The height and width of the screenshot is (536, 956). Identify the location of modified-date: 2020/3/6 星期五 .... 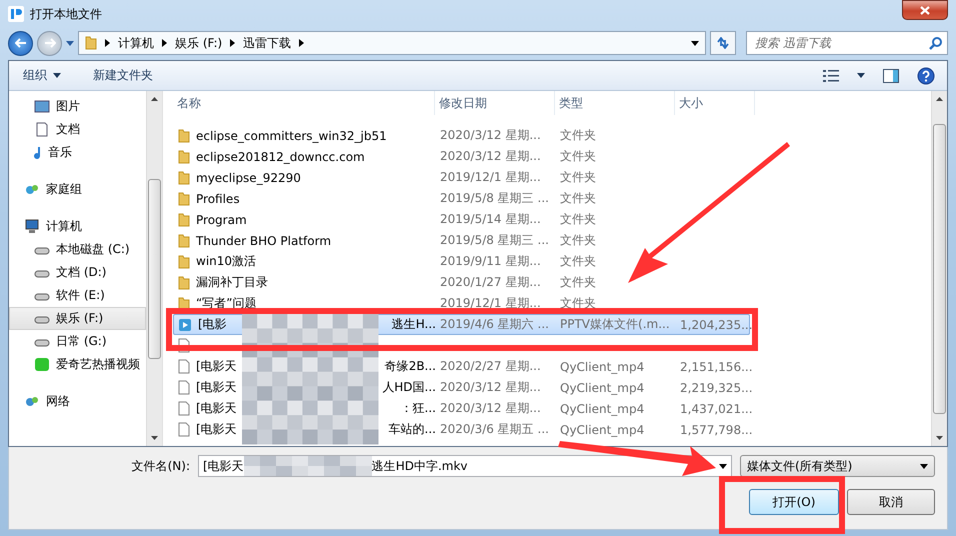
(494, 429).